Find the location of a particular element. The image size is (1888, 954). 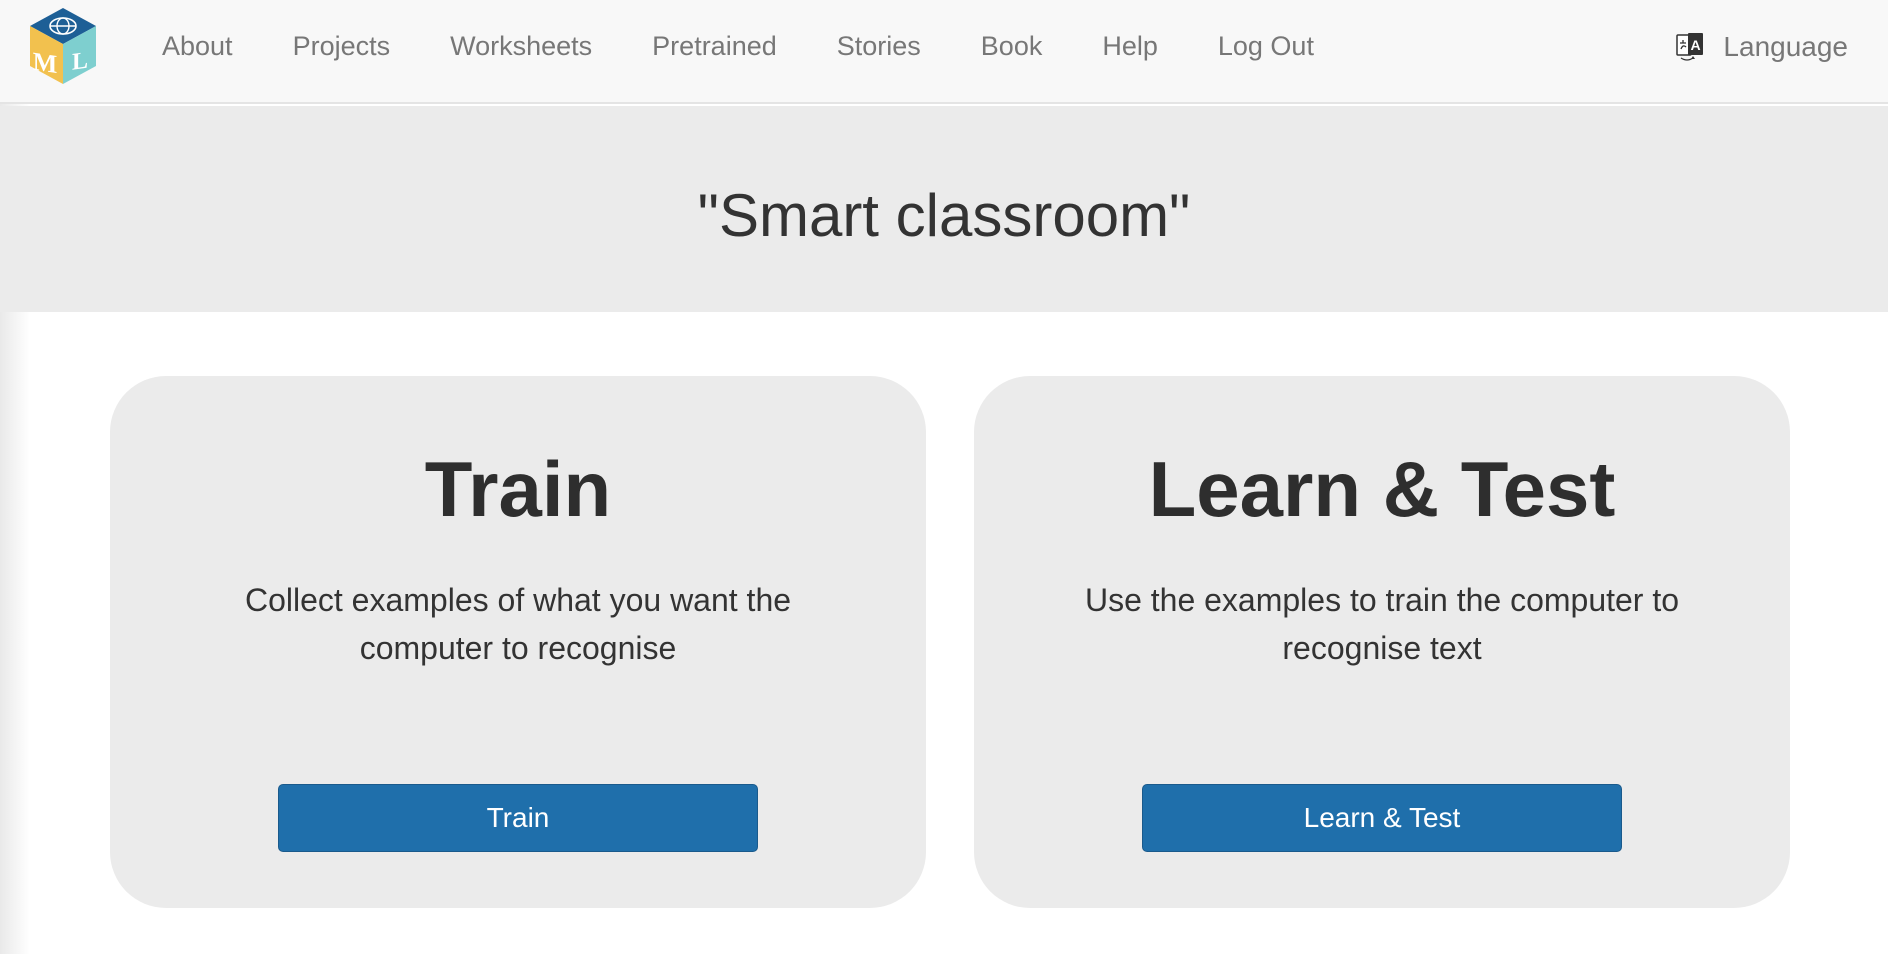

nav-link-log-out: Log Out is located at coordinates (1266, 46).